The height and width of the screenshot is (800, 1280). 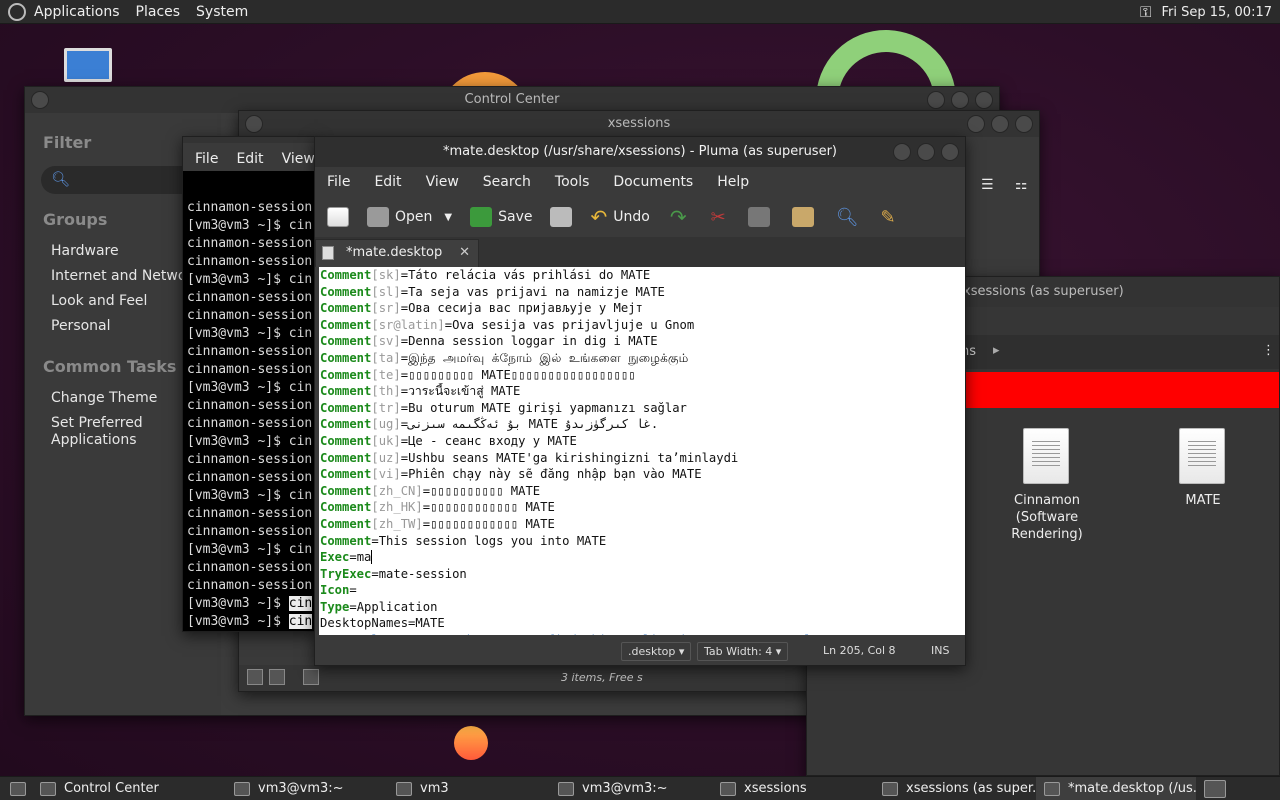 What do you see at coordinates (397, 253) in the screenshot?
I see `tab-mate-desktop: *mate.desktop ✕` at bounding box center [397, 253].